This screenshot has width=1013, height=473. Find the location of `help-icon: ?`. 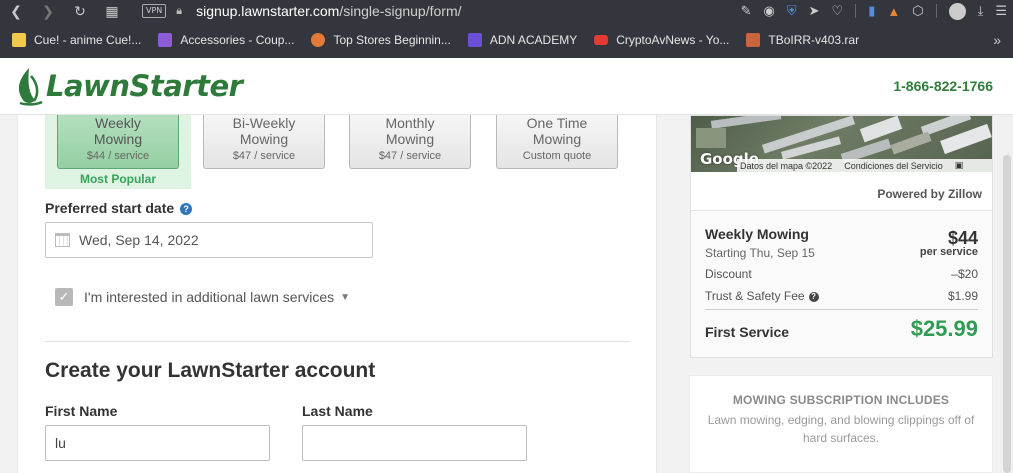

help-icon: ? is located at coordinates (186, 209).